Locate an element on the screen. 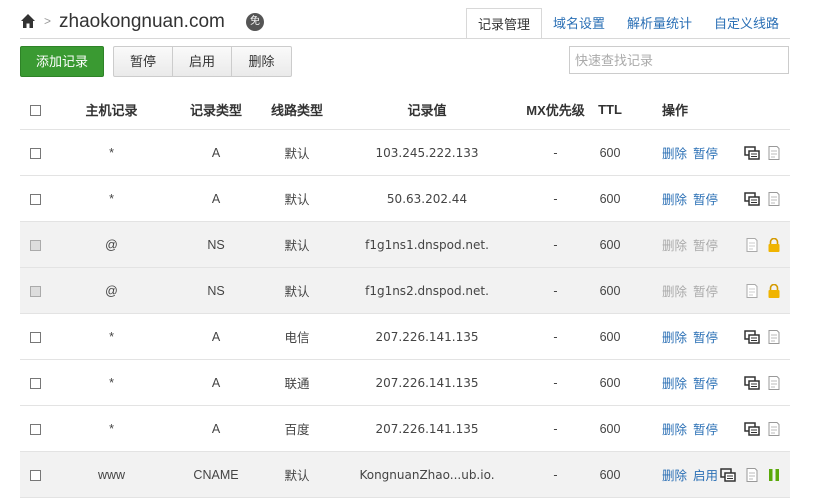  table-row: * A 默认 50.63.202.44 - 600 删除 暂停 is located at coordinates (405, 199).